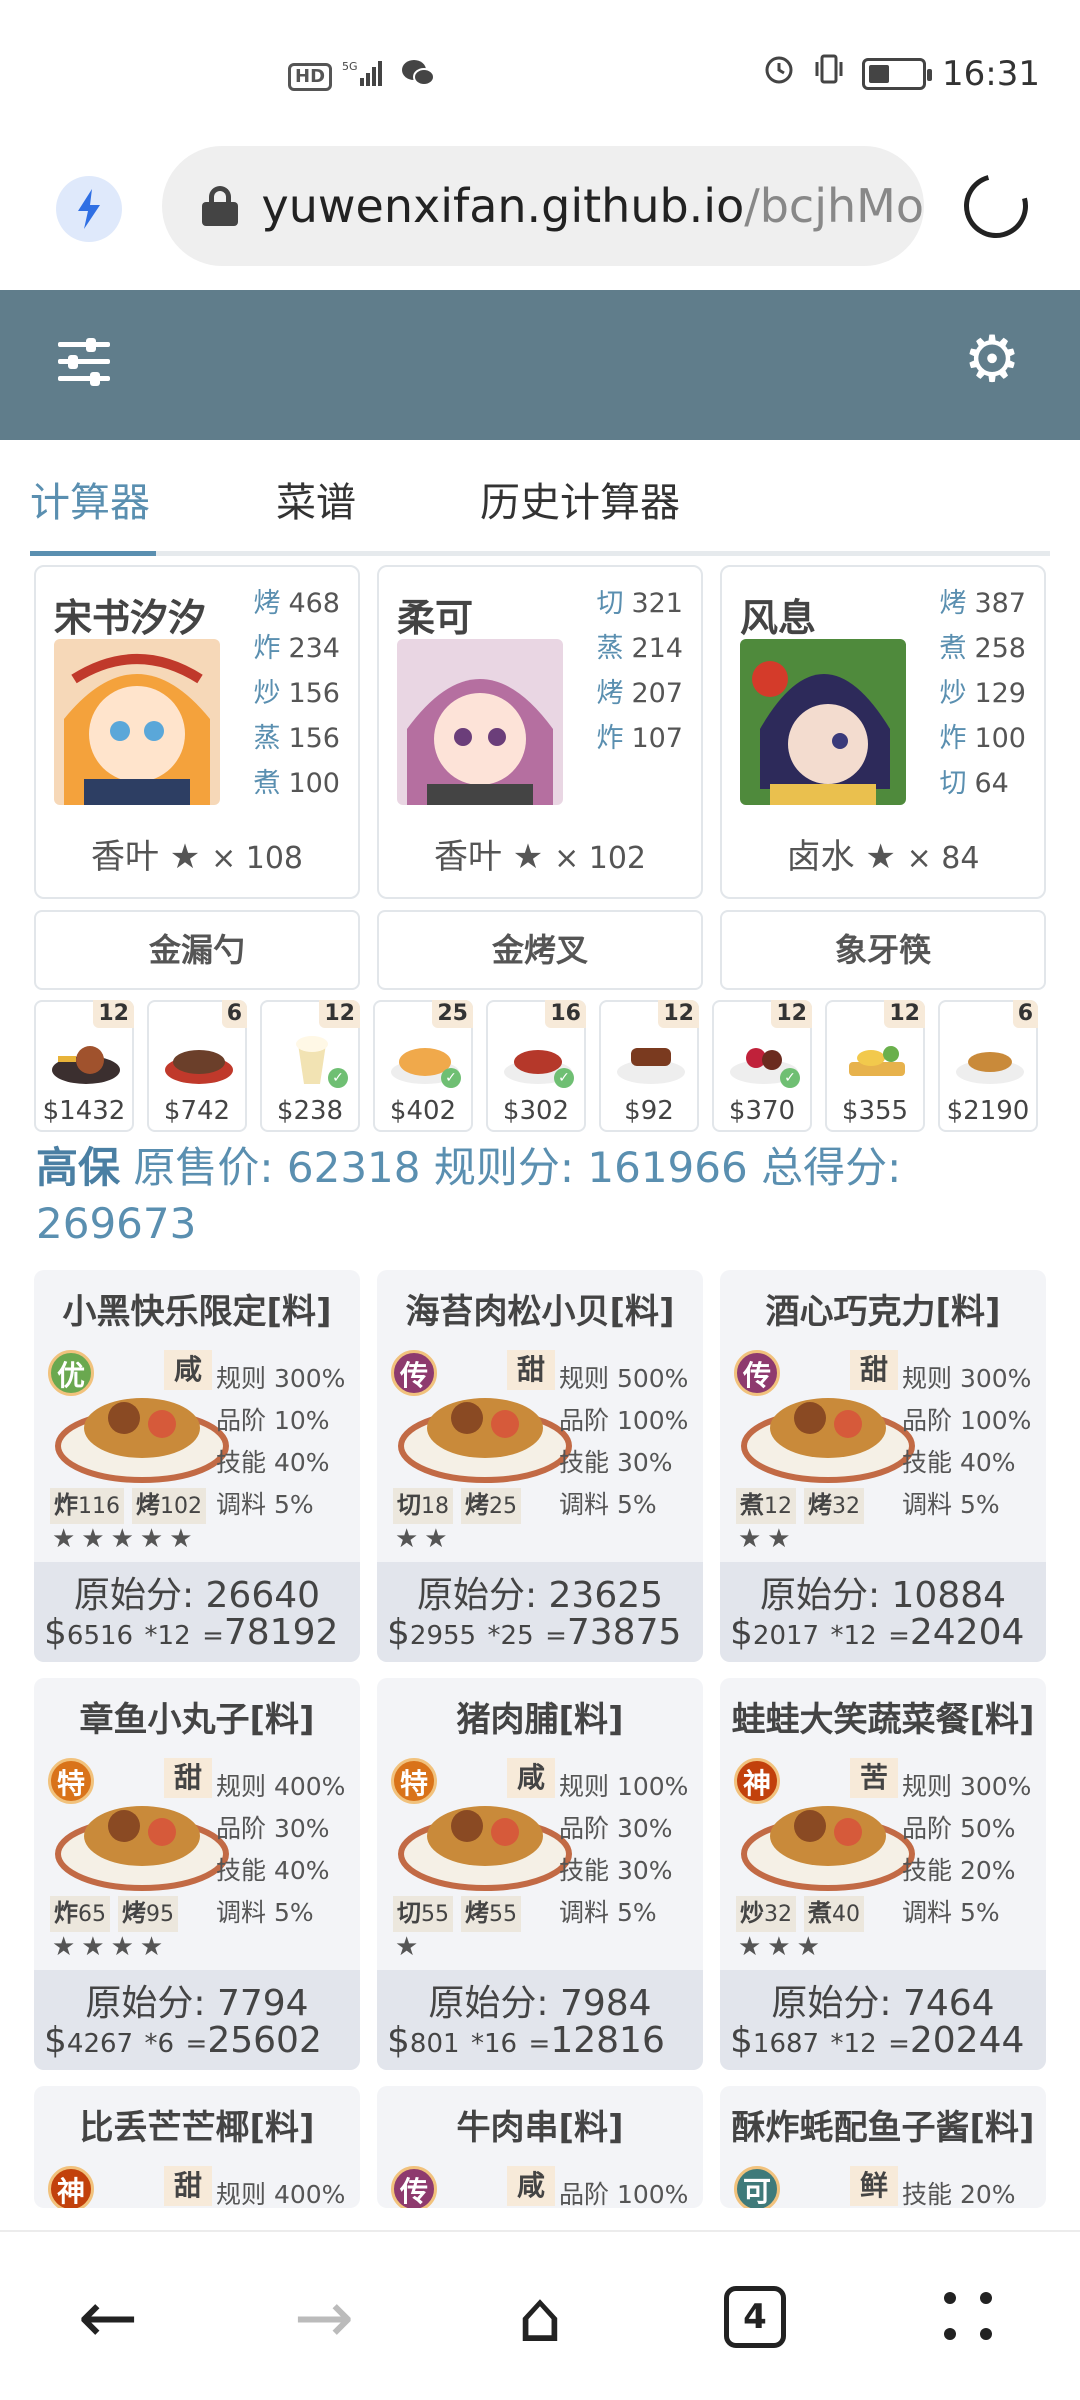 Image resolution: width=1080 pixels, height=2400 pixels. What do you see at coordinates (540, 950) in the screenshot?
I see `equip-button-2: 金烤叉` at bounding box center [540, 950].